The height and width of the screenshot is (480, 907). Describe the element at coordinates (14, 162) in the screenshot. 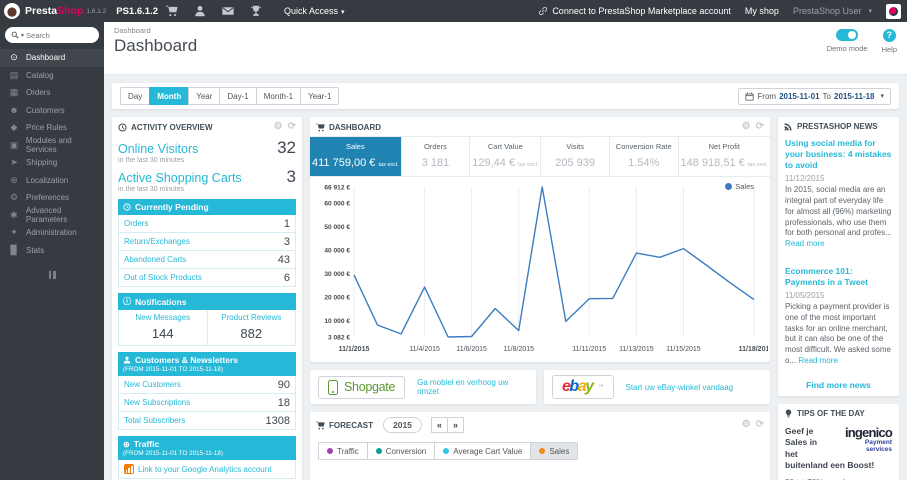

I see `shipping-icon: ➤` at that location.